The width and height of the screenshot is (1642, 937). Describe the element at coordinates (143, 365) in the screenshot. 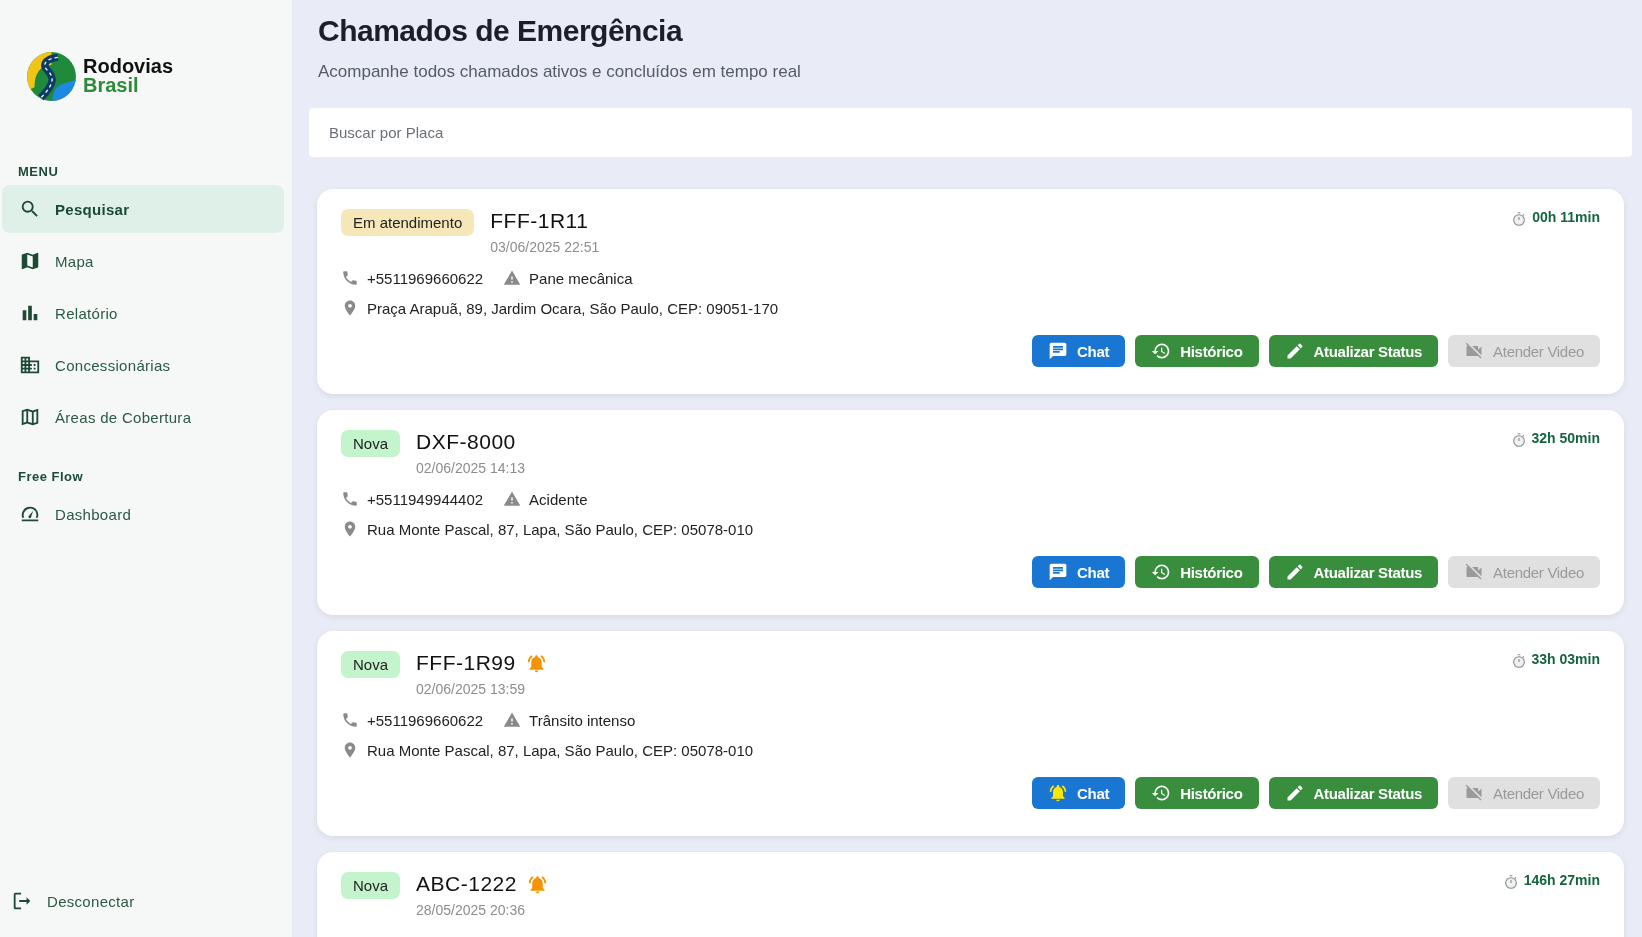

I see `nav-item: Concessionárias` at that location.